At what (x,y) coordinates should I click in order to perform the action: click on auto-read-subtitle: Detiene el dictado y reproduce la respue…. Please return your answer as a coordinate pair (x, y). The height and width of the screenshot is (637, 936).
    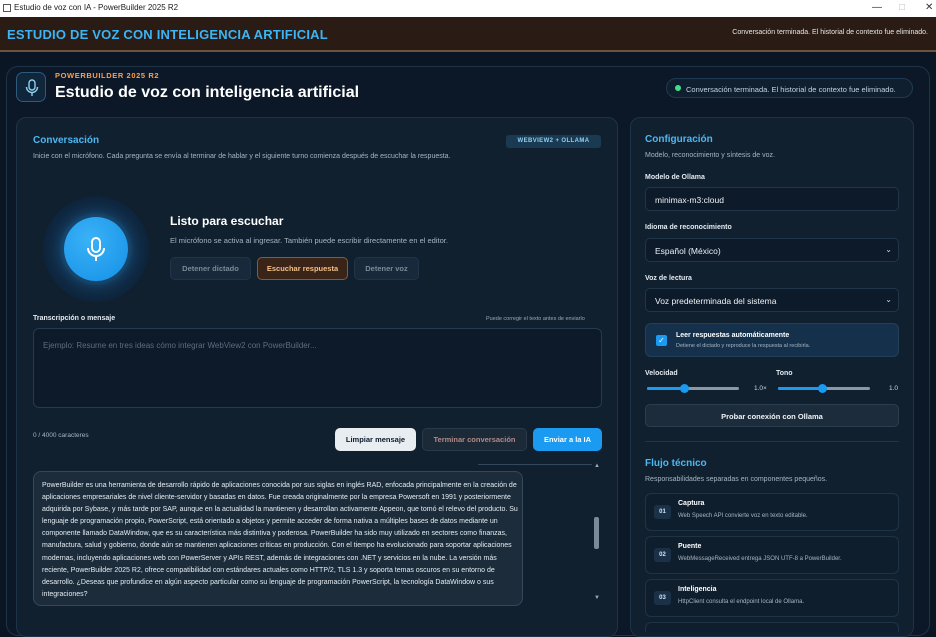
    Looking at the image, I should click on (743, 346).